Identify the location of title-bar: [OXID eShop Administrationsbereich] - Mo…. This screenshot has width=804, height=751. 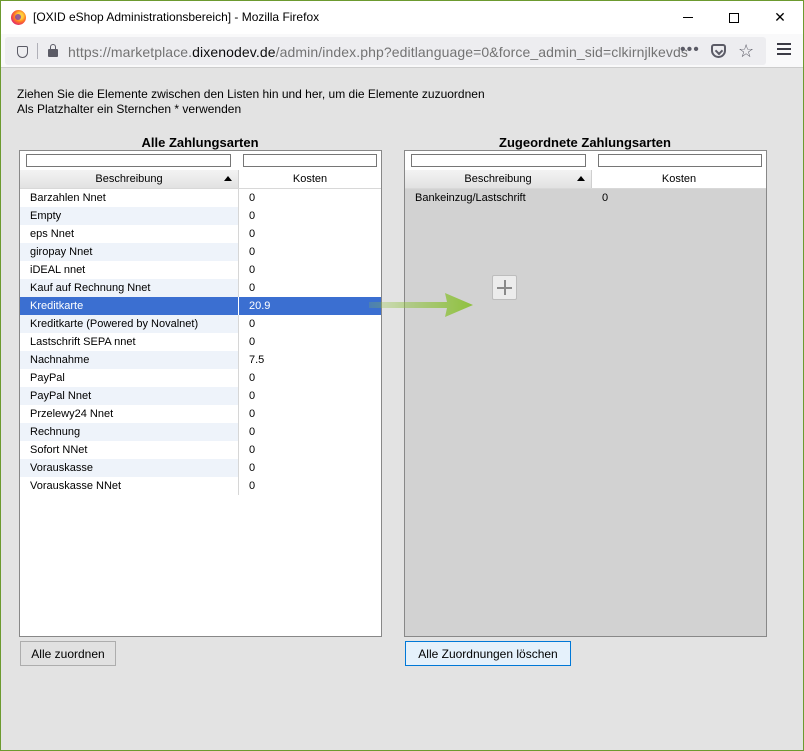
(402, 17).